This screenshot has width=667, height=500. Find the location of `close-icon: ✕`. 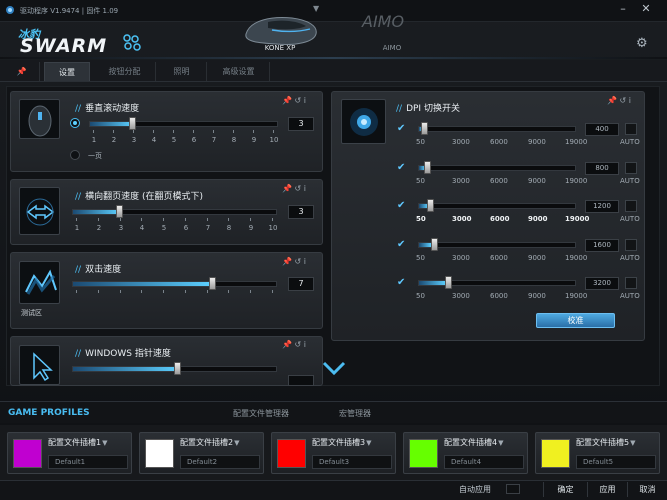

close-icon: ✕ is located at coordinates (646, 9).